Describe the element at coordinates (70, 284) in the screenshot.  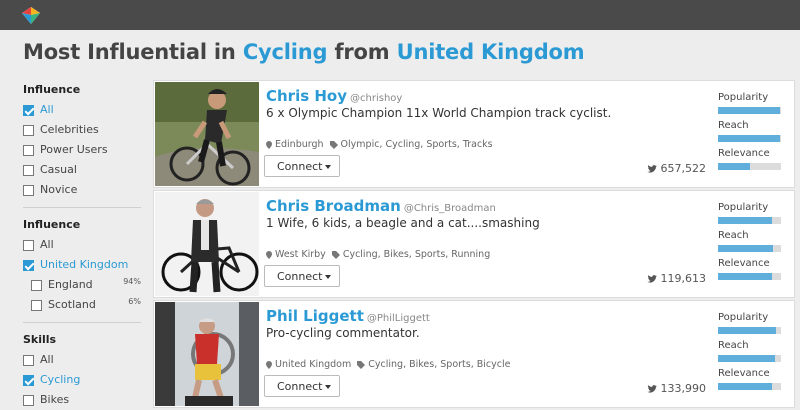
I see `filter-option-label: England` at that location.